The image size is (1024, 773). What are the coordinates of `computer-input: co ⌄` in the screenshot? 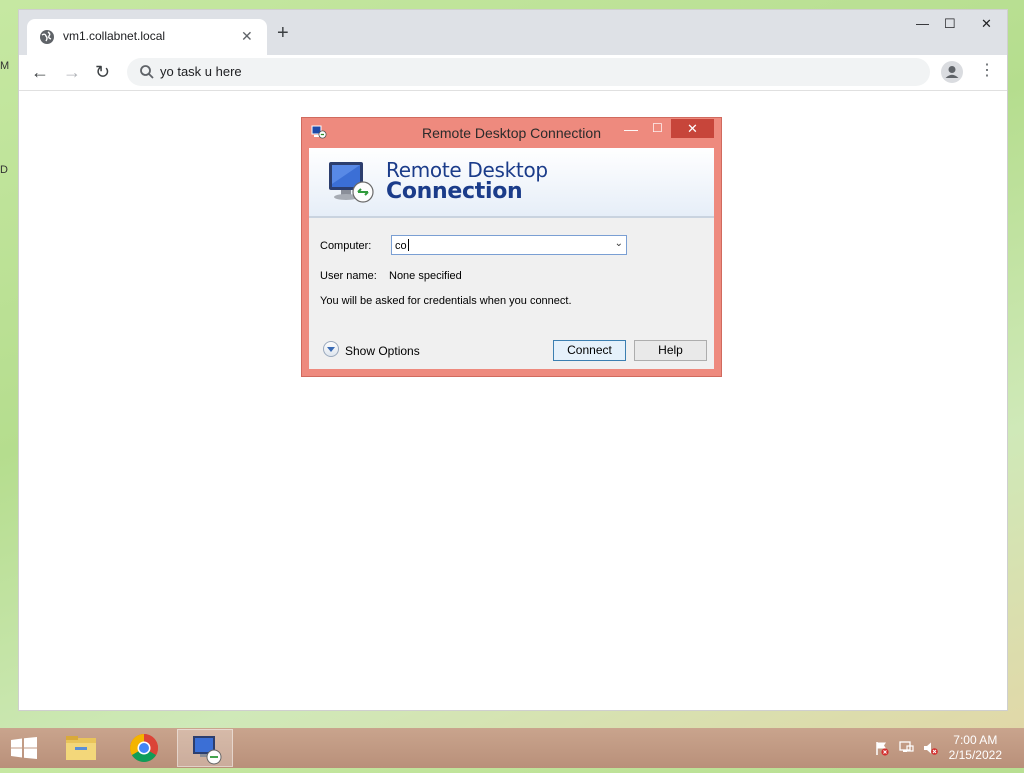 It's located at (509, 245).